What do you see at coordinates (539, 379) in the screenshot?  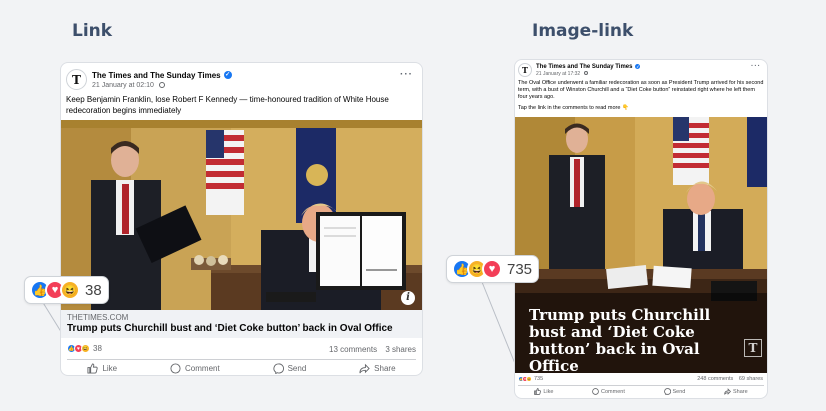 I see `reaction-count: 735` at bounding box center [539, 379].